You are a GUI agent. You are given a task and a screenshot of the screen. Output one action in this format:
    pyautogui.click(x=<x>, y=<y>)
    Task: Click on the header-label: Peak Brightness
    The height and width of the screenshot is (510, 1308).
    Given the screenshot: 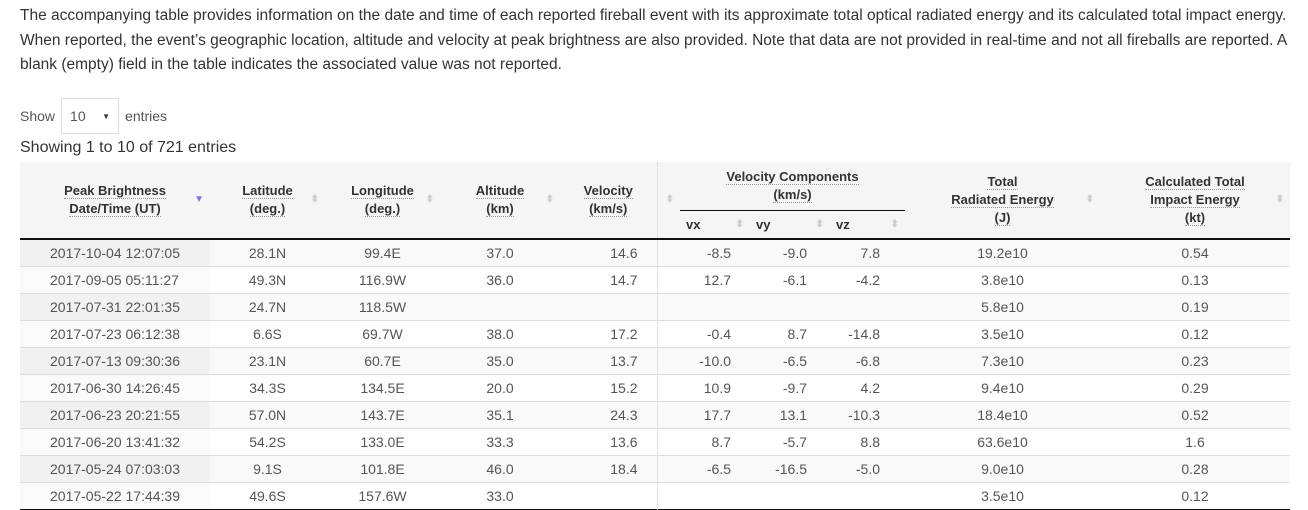 What is the action you would take?
    pyautogui.click(x=115, y=191)
    